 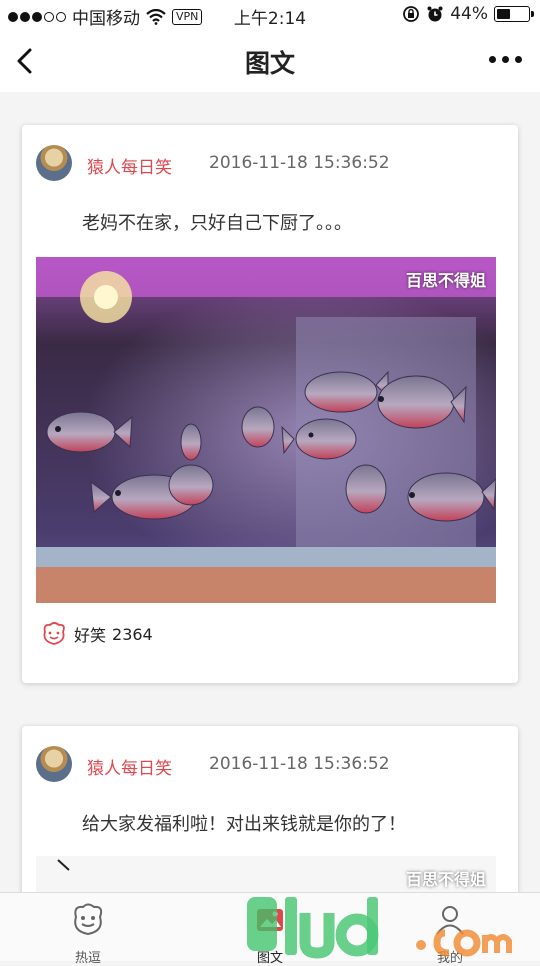 I want to click on status-bar: 中国移动 VPN 上午2:14 44%, so click(x=270, y=15).